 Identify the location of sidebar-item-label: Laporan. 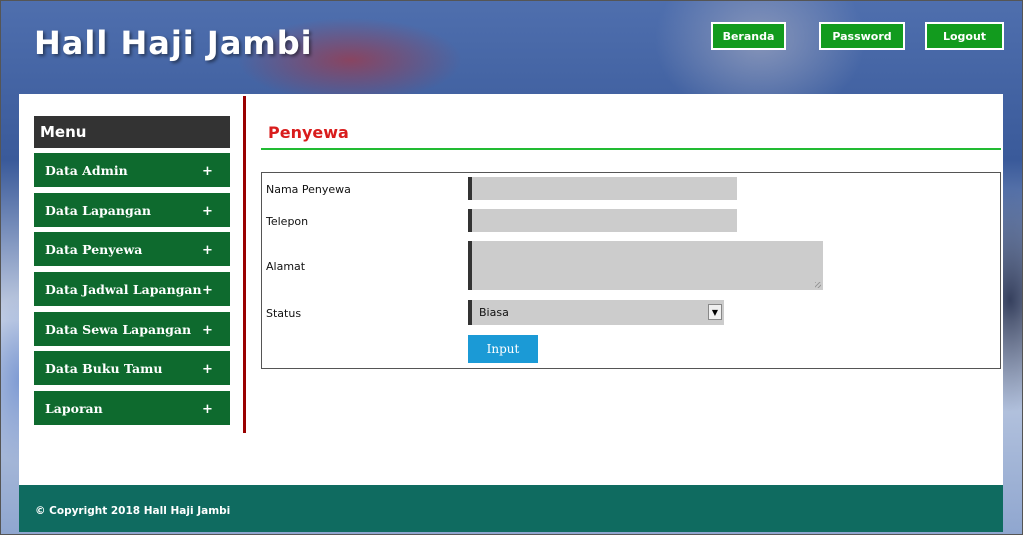
(74, 408).